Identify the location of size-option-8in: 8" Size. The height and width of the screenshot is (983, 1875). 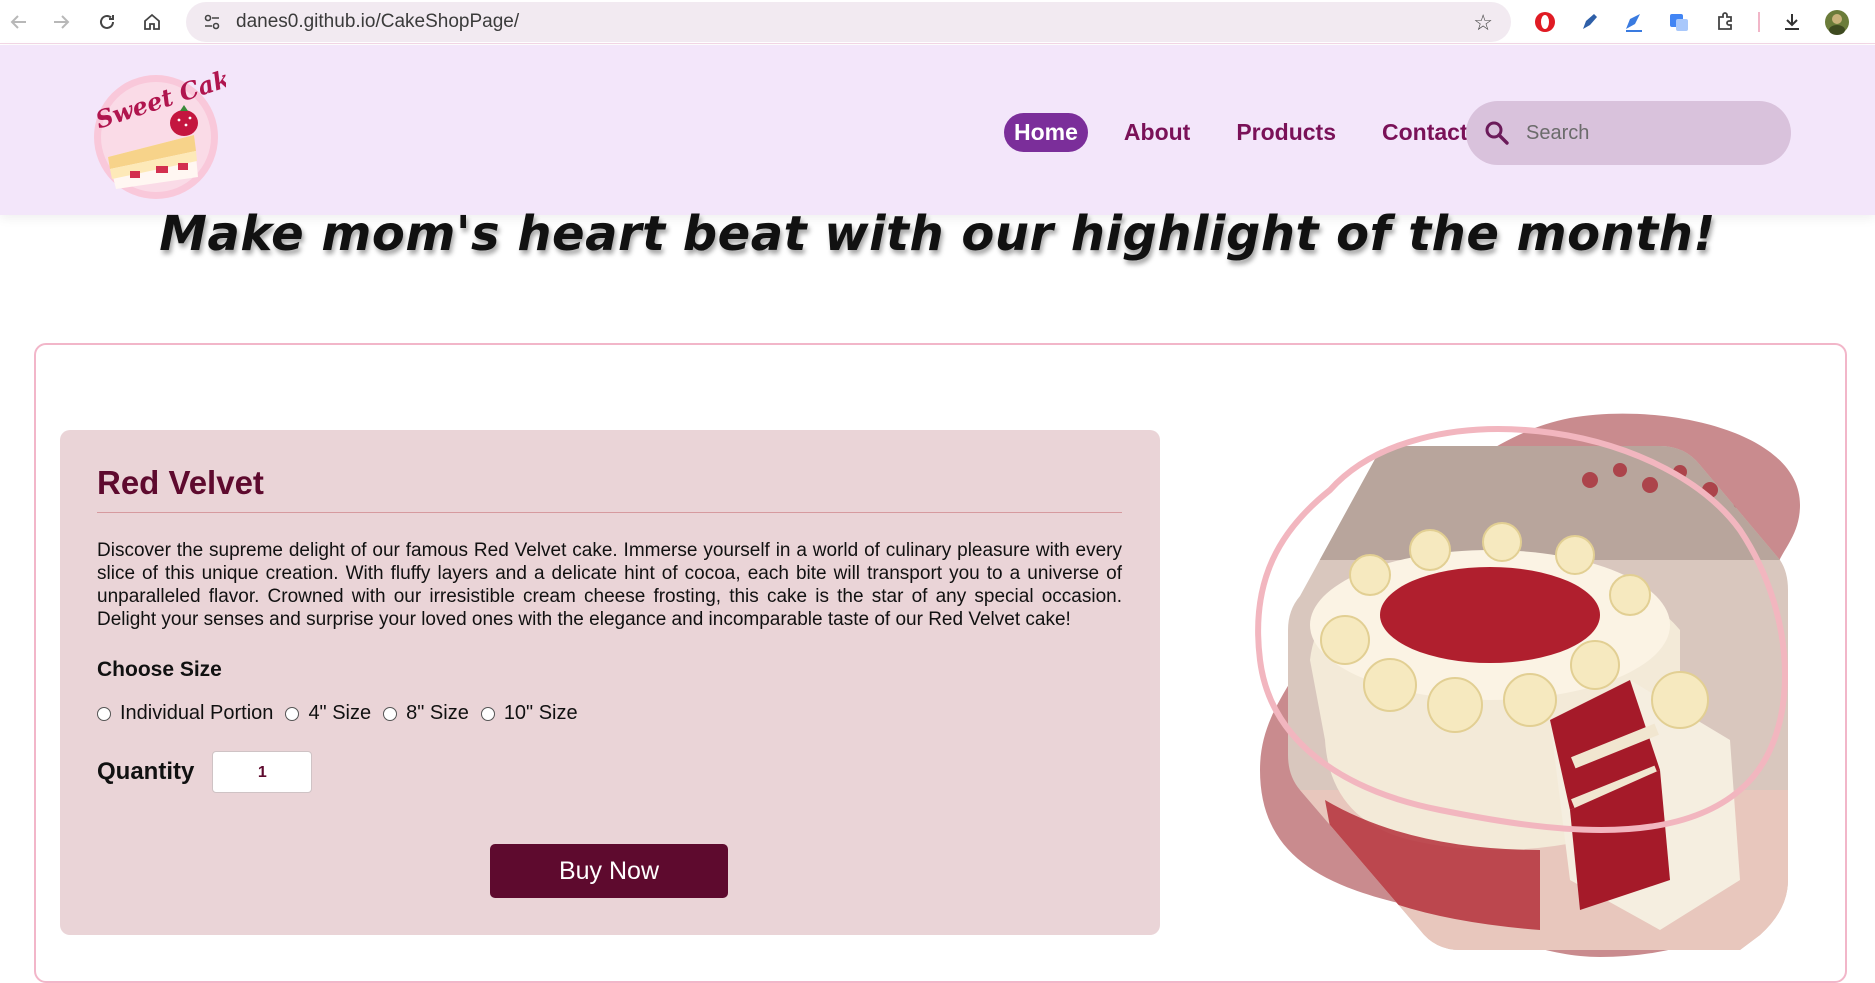
(426, 713).